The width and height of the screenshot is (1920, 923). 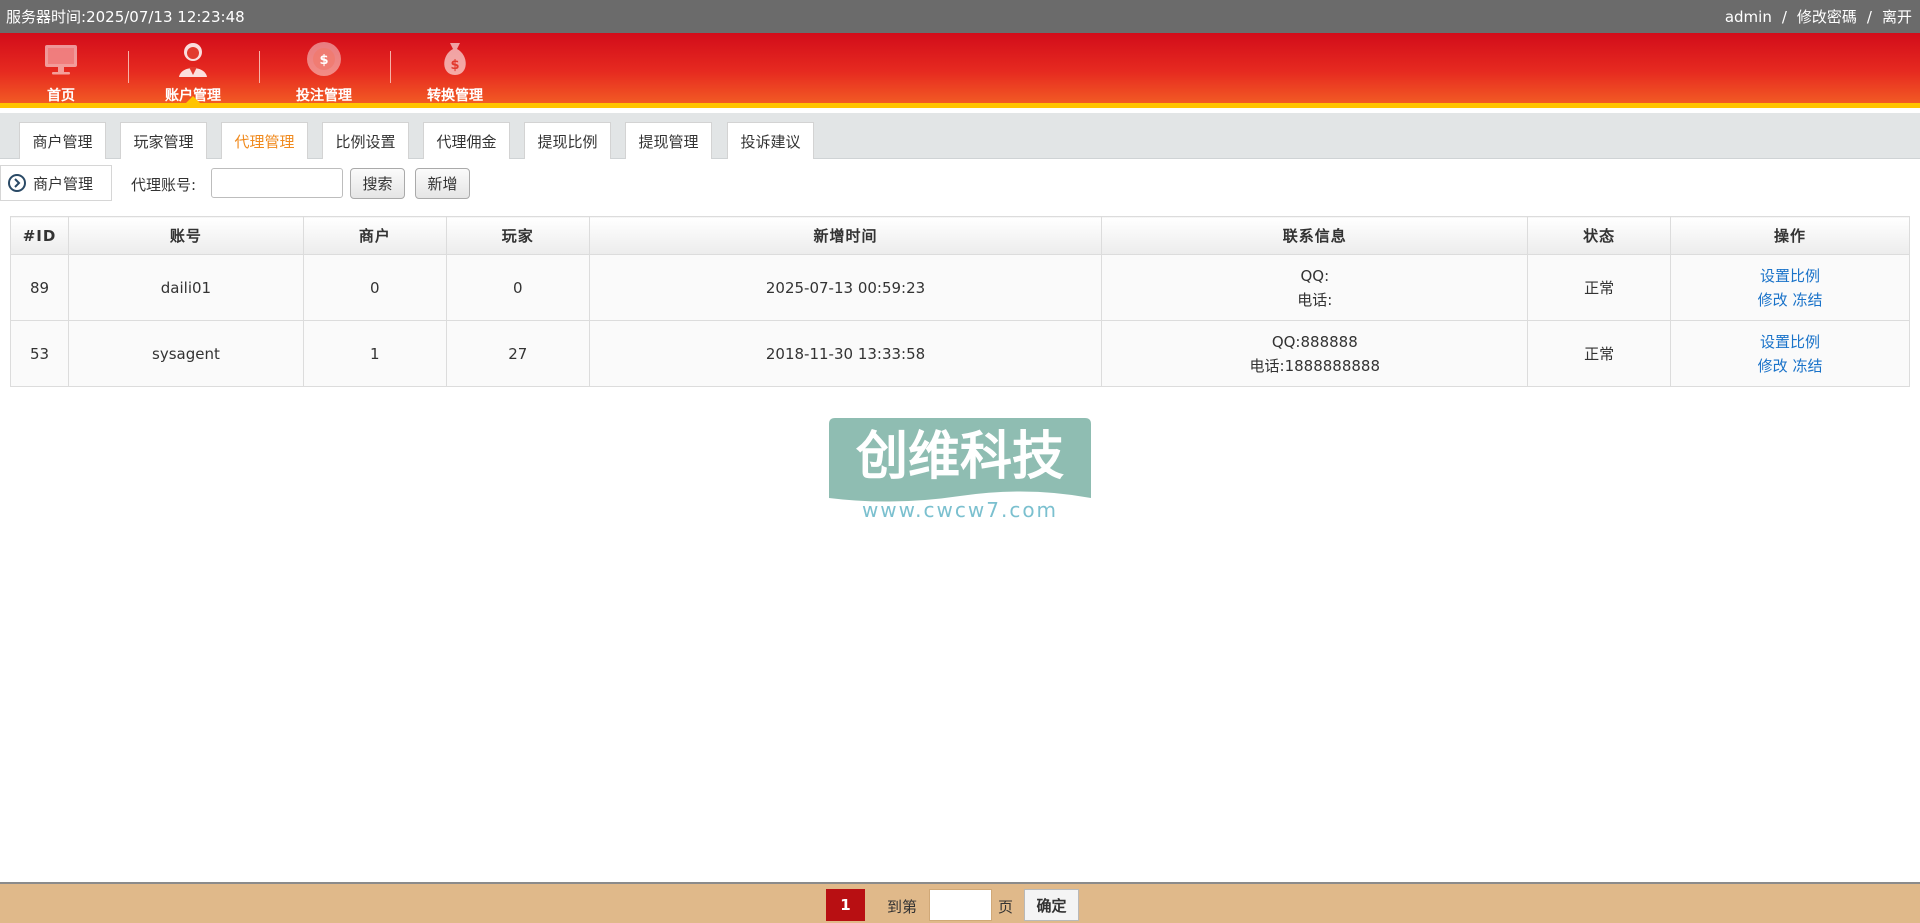 I want to click on tab-players: 玩家管理, so click(x=163, y=140).